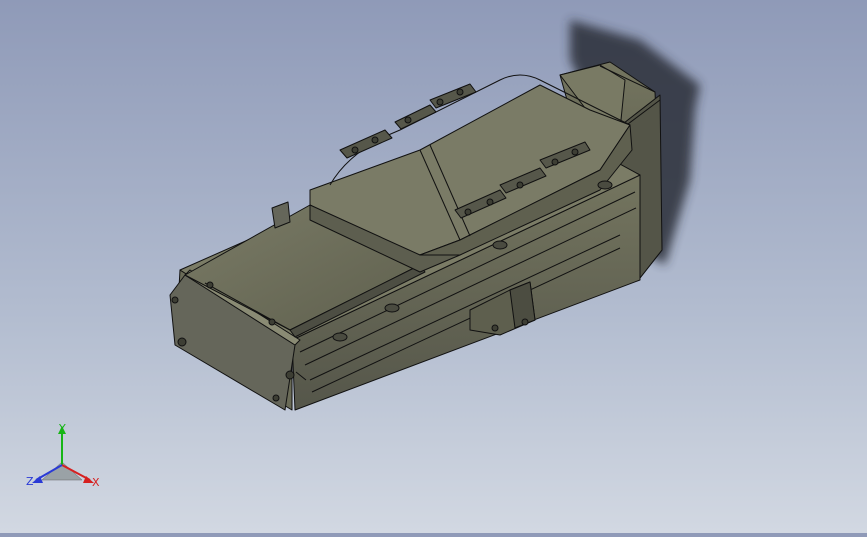  Describe the element at coordinates (96, 482) in the screenshot. I see `x-axis-label: X` at that location.